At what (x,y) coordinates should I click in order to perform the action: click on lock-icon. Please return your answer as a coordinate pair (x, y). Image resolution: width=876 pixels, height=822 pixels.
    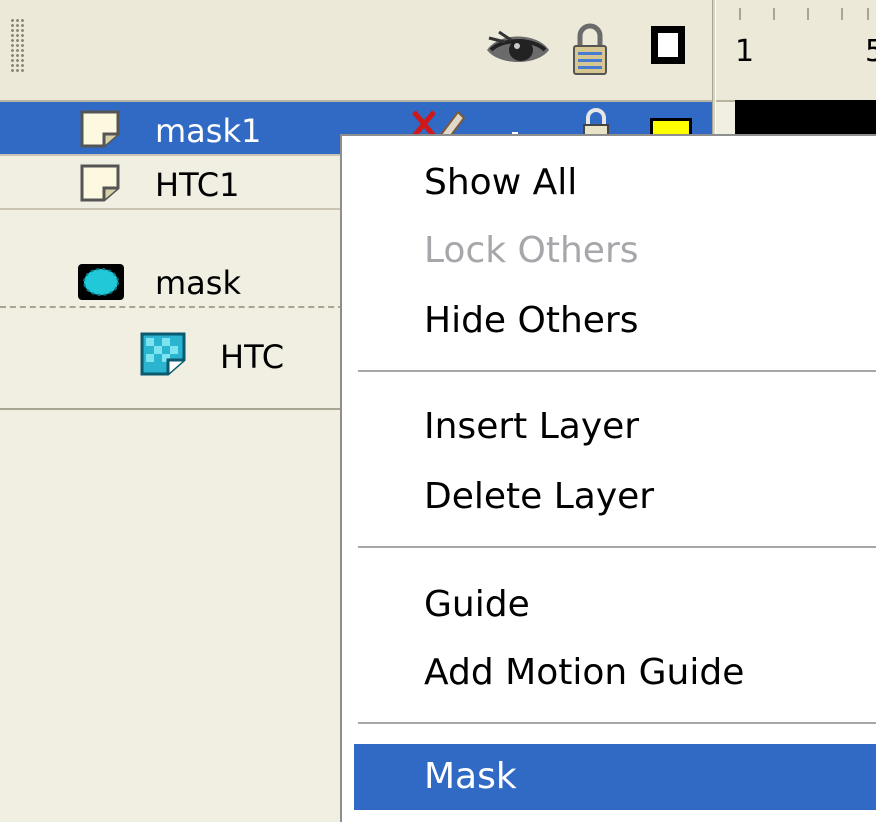
    Looking at the image, I should click on (590, 49).